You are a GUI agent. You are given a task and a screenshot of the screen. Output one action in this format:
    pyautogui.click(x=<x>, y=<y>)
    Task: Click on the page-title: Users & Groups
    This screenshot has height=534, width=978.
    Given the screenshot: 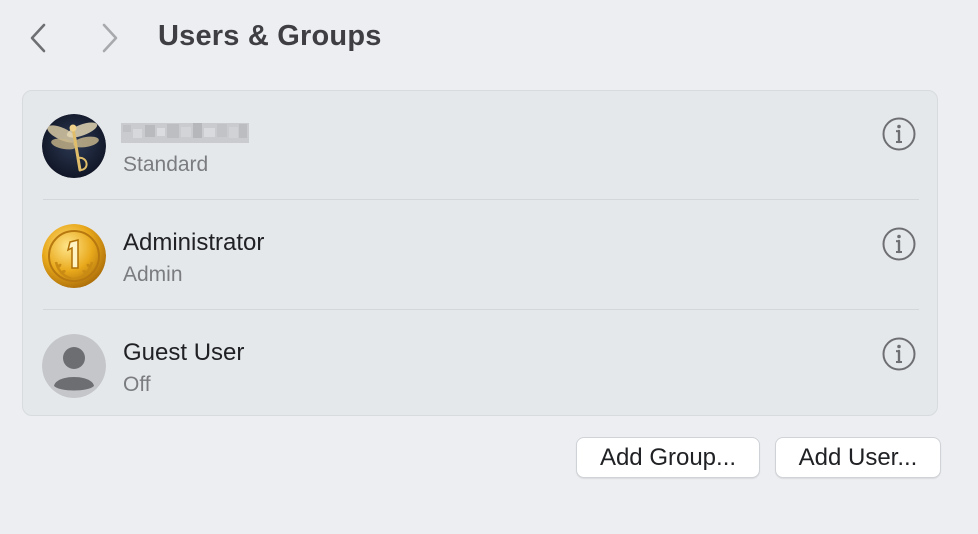 What is the action you would take?
    pyautogui.click(x=270, y=36)
    